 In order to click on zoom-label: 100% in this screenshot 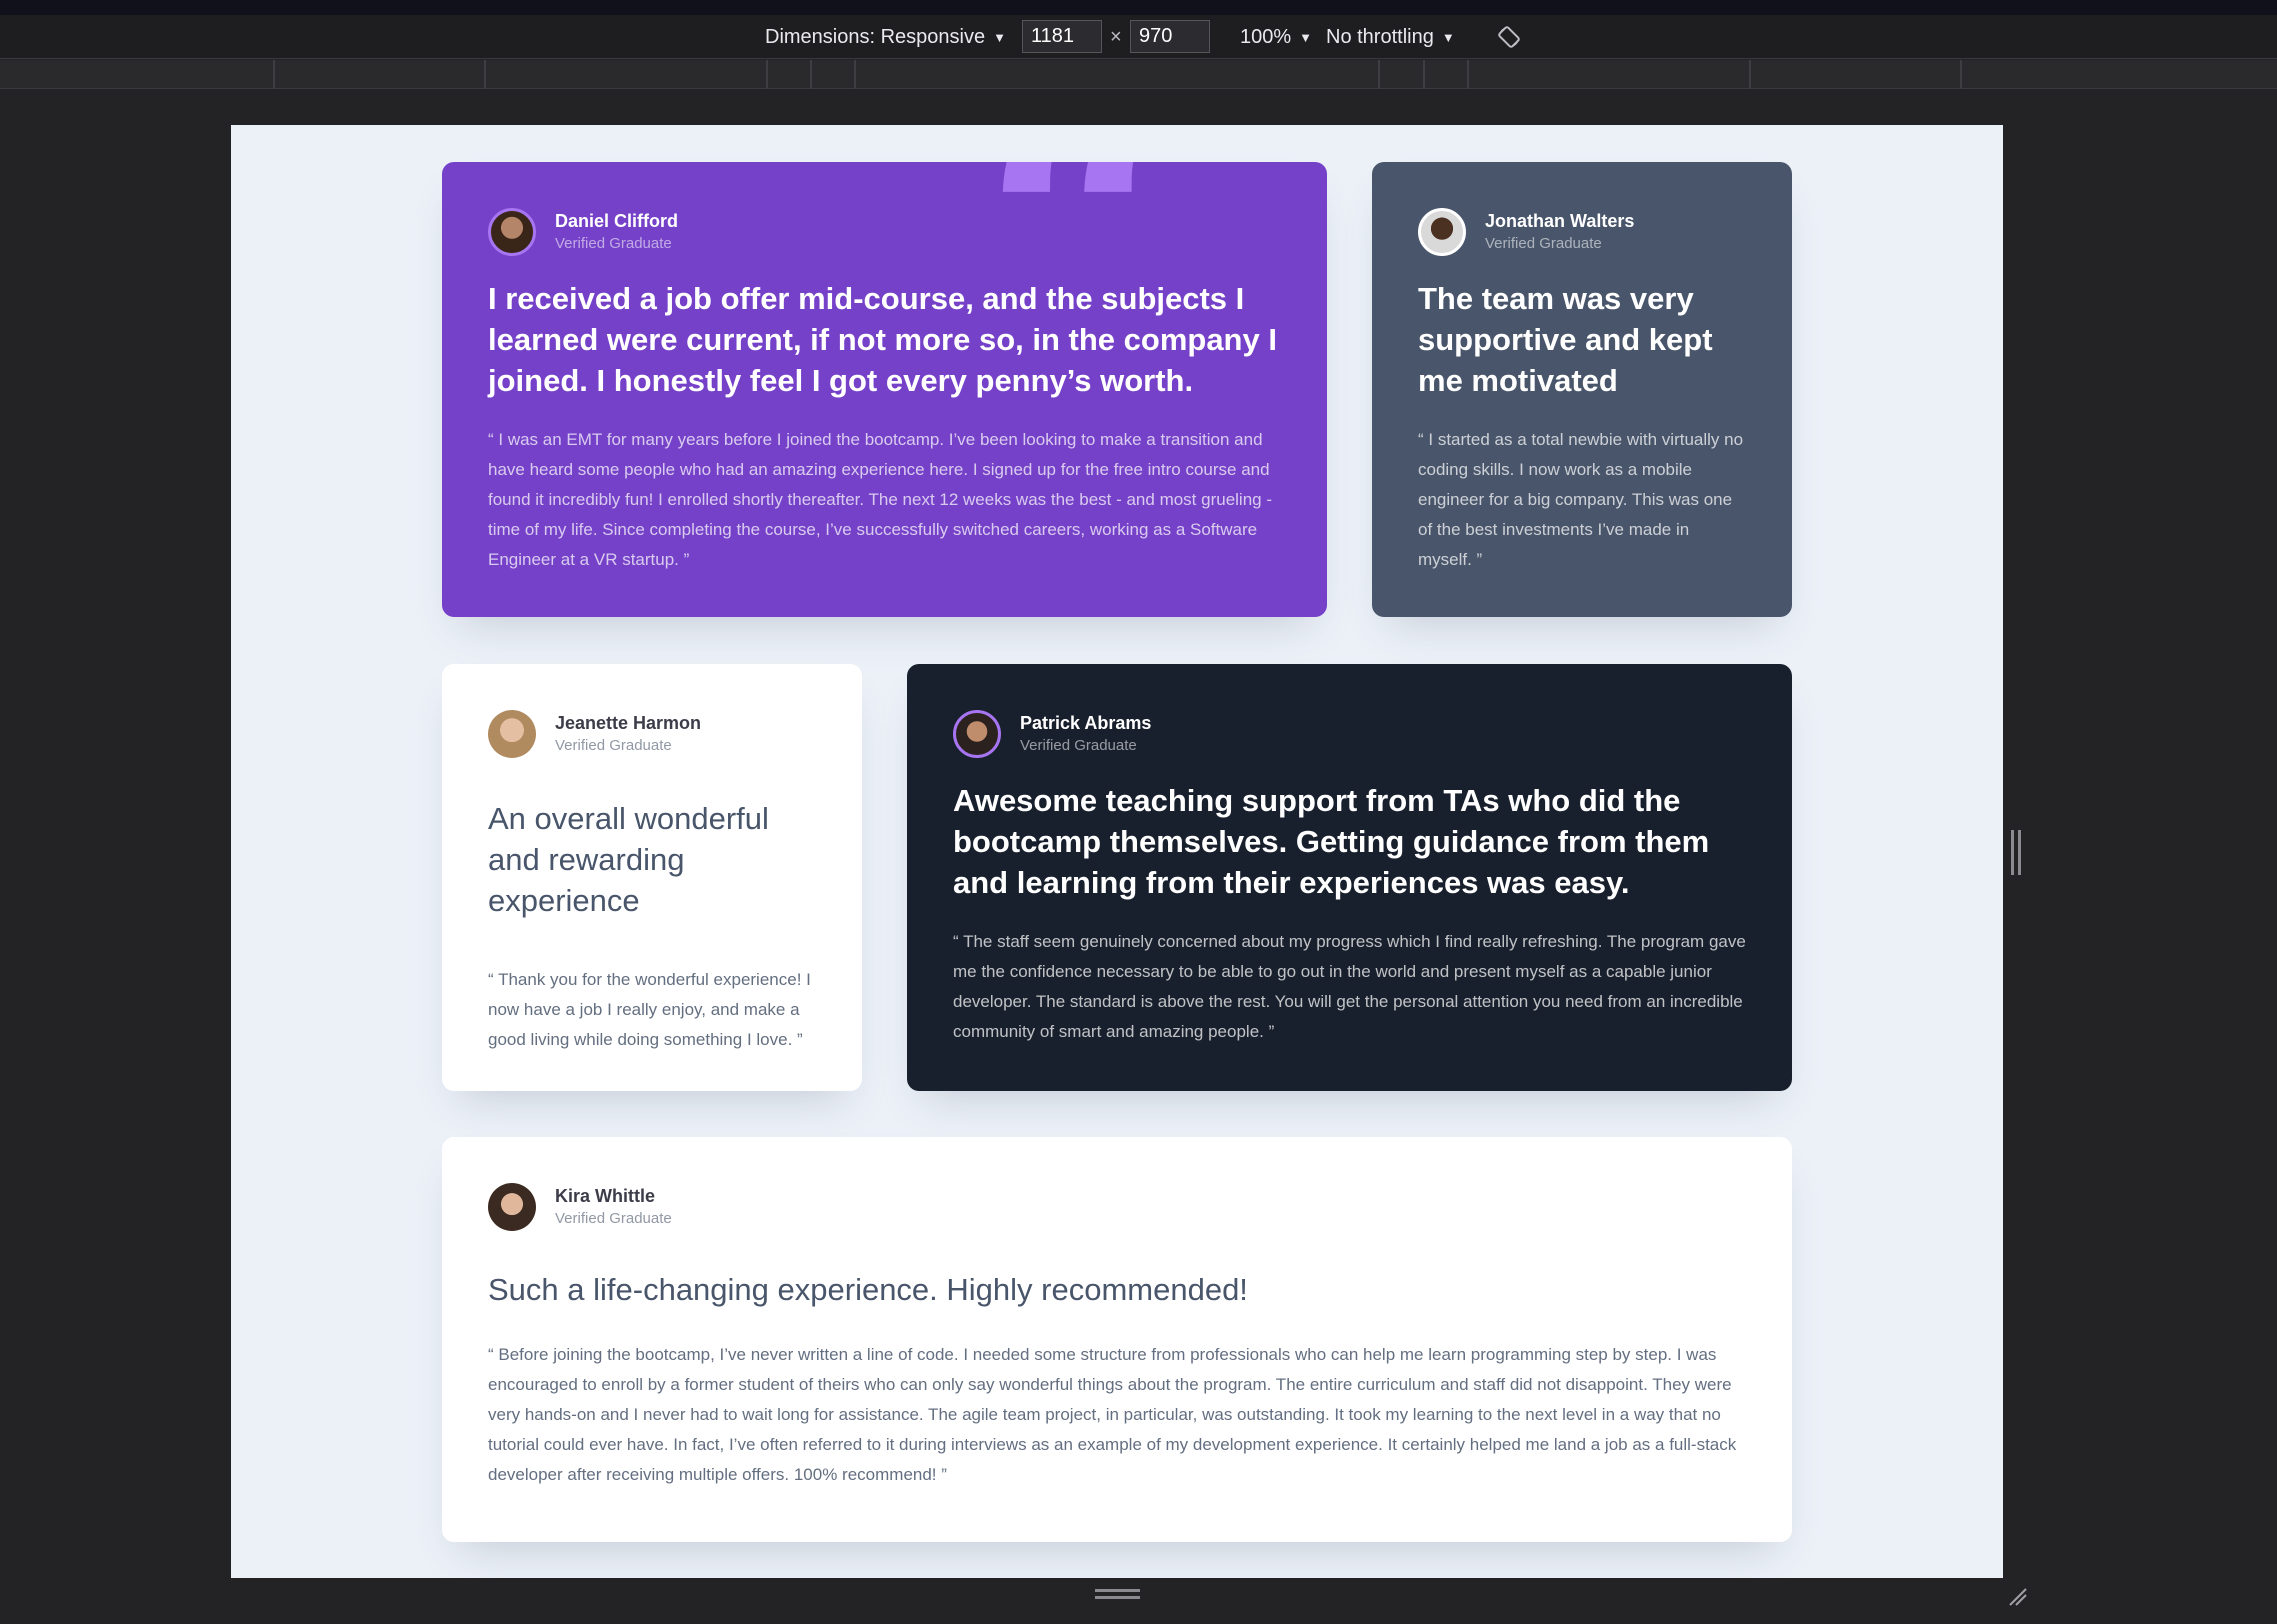, I will do `click(1266, 36)`.